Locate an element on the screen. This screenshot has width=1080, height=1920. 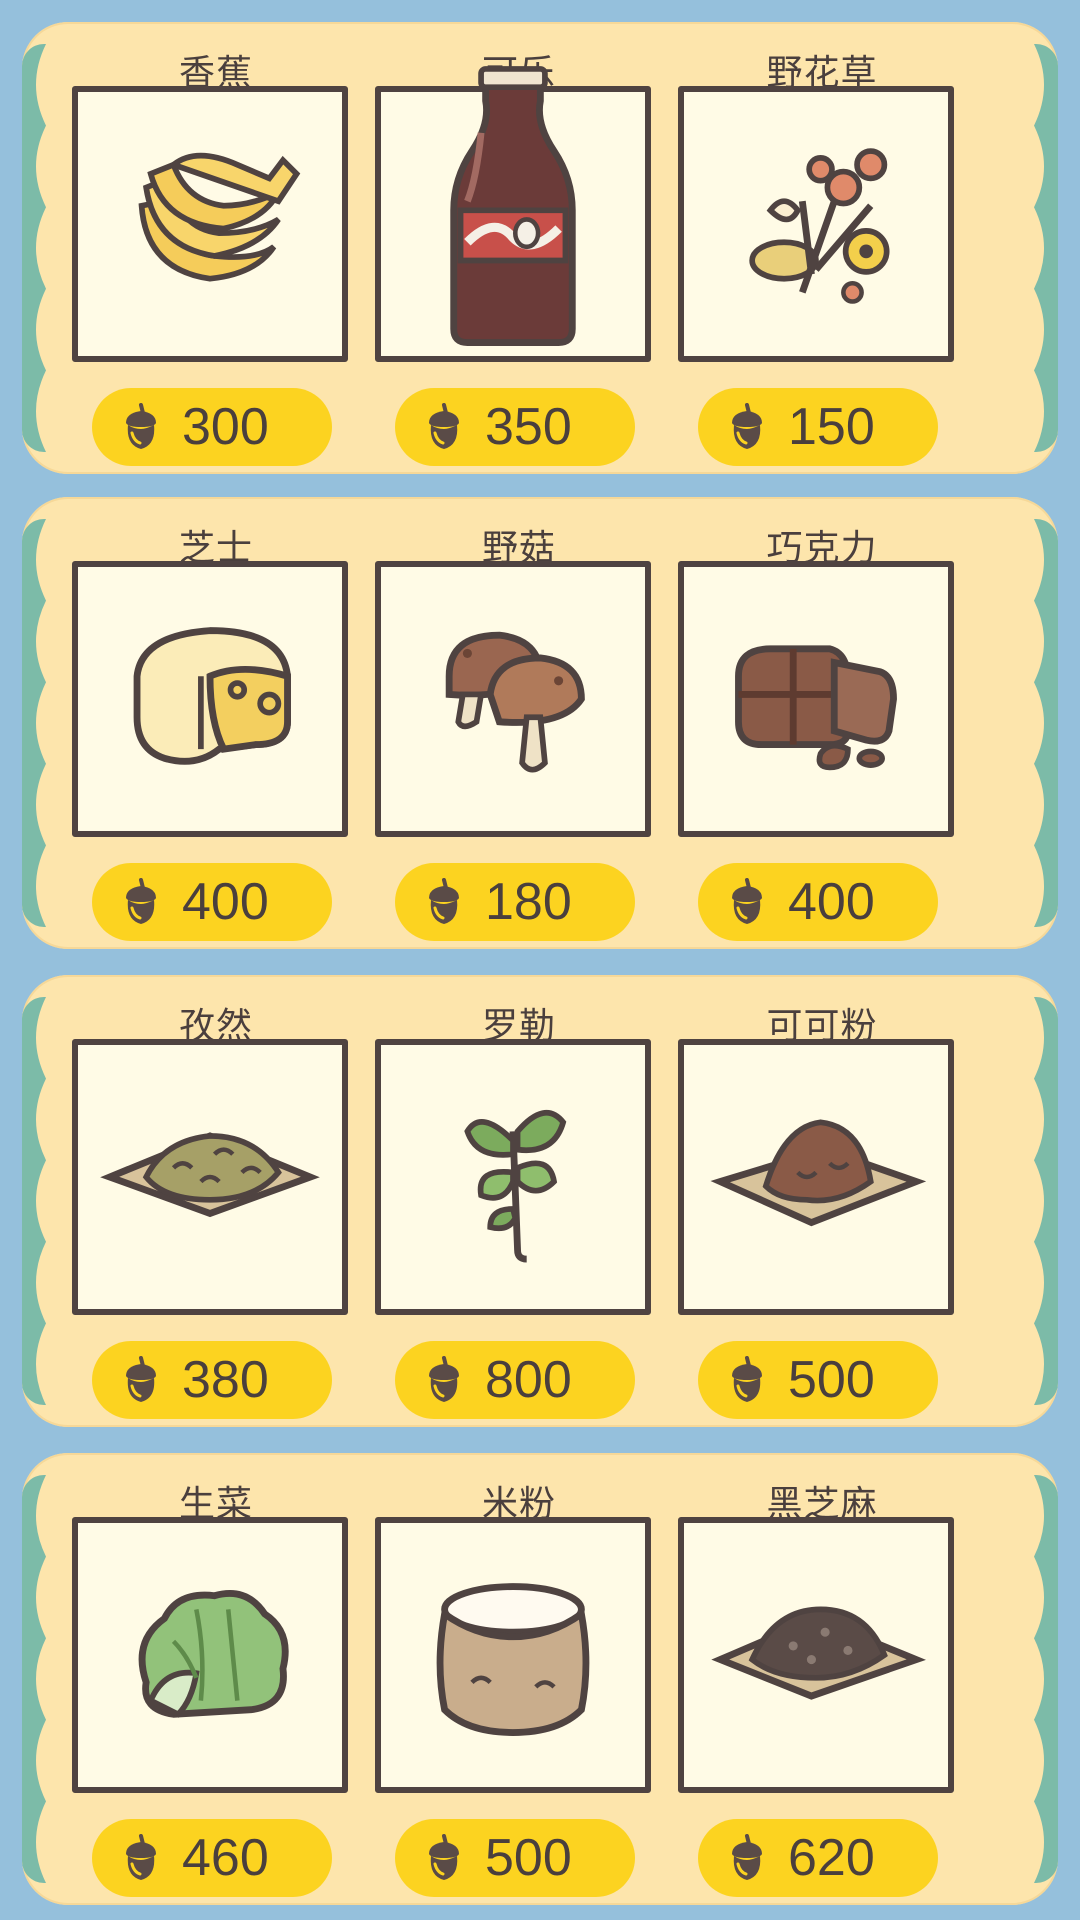
buy-price-button: 800 is located at coordinates (515, 1380).